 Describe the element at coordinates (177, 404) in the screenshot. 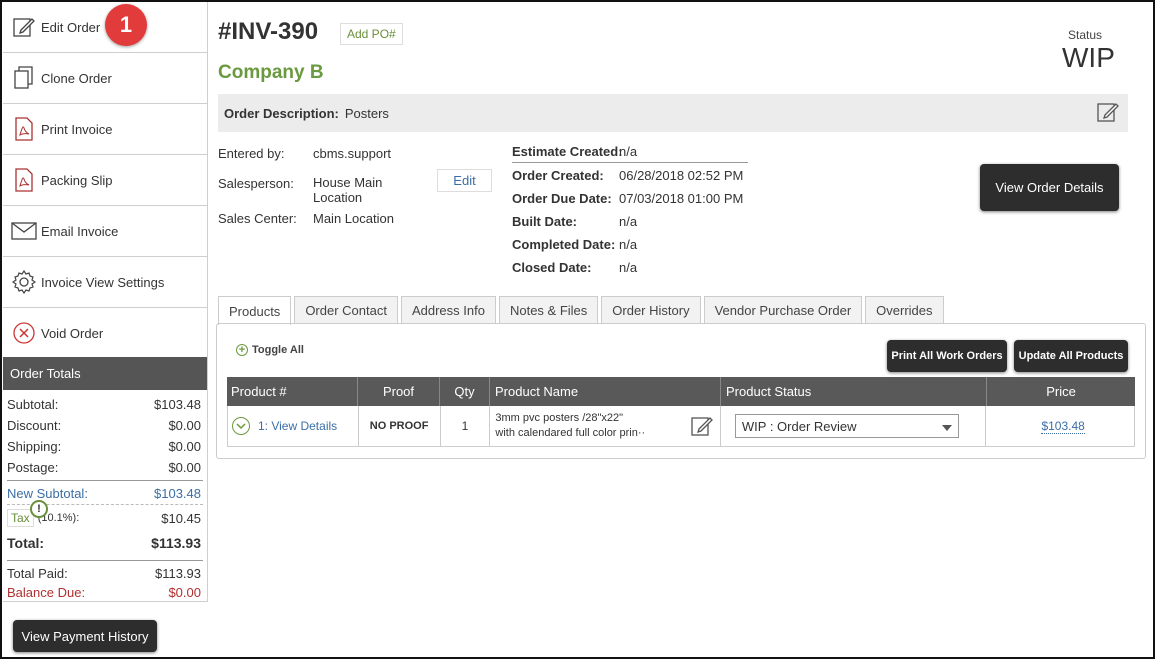

I see `subtotal-value: $103.48` at that location.